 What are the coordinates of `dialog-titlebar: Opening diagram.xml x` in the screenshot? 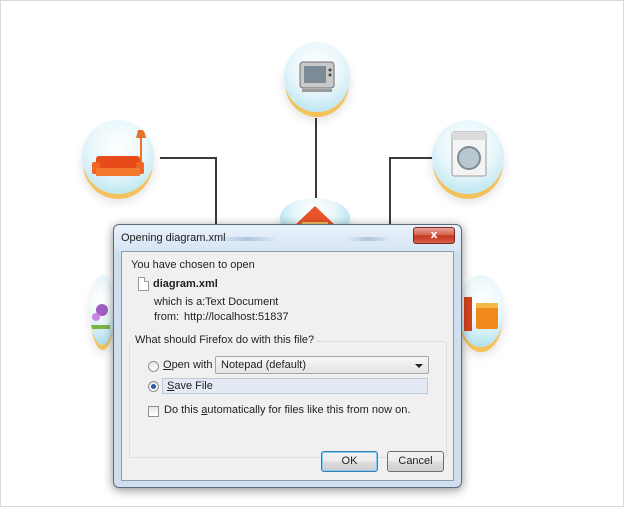 It's located at (287, 238).